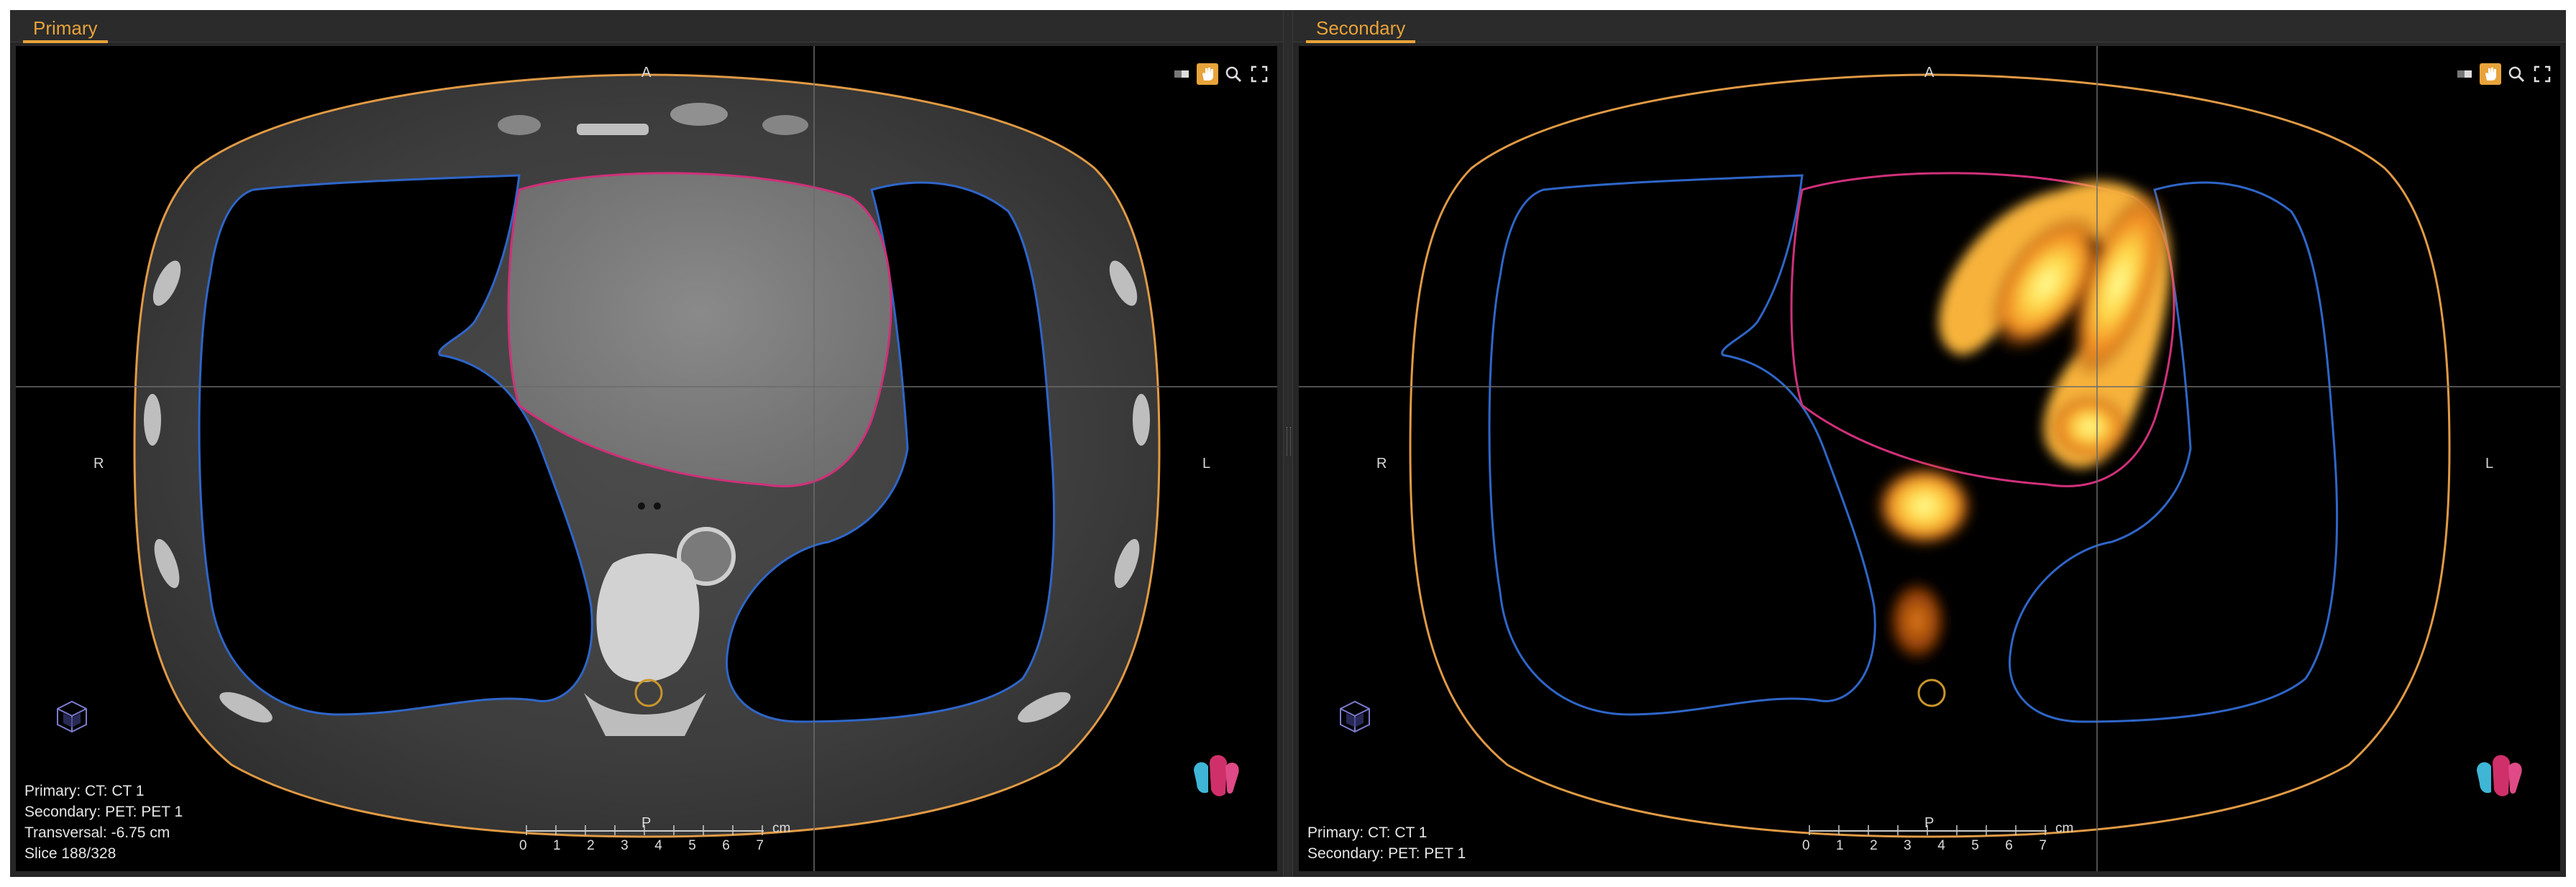 The width and height of the screenshot is (2576, 887). Describe the element at coordinates (1931, 693) in the screenshot. I see `spinal-cord-contour` at that location.